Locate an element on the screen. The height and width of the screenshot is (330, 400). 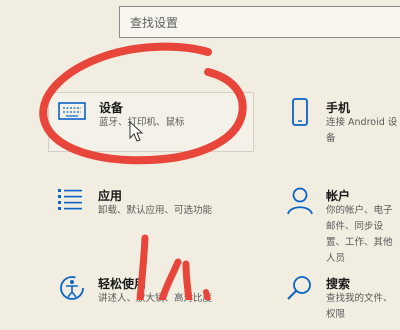
search-icon is located at coordinates (299, 288).